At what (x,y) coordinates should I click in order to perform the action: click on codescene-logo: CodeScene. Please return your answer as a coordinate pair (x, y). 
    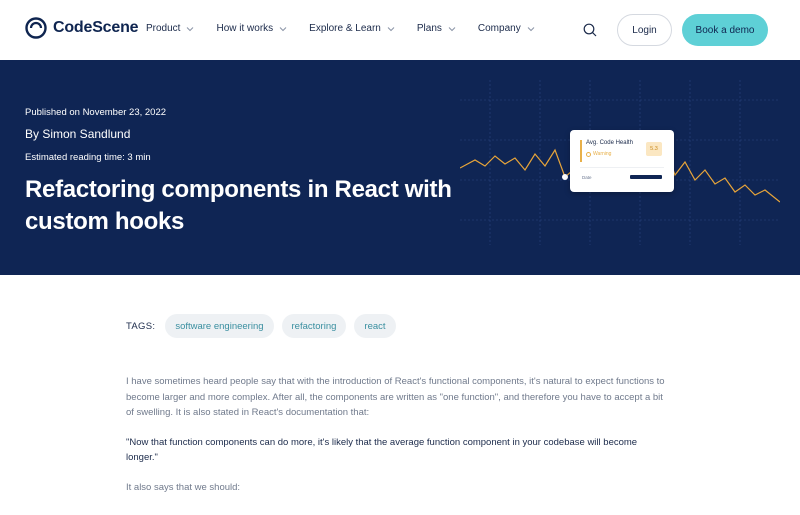
    Looking at the image, I should click on (82, 28).